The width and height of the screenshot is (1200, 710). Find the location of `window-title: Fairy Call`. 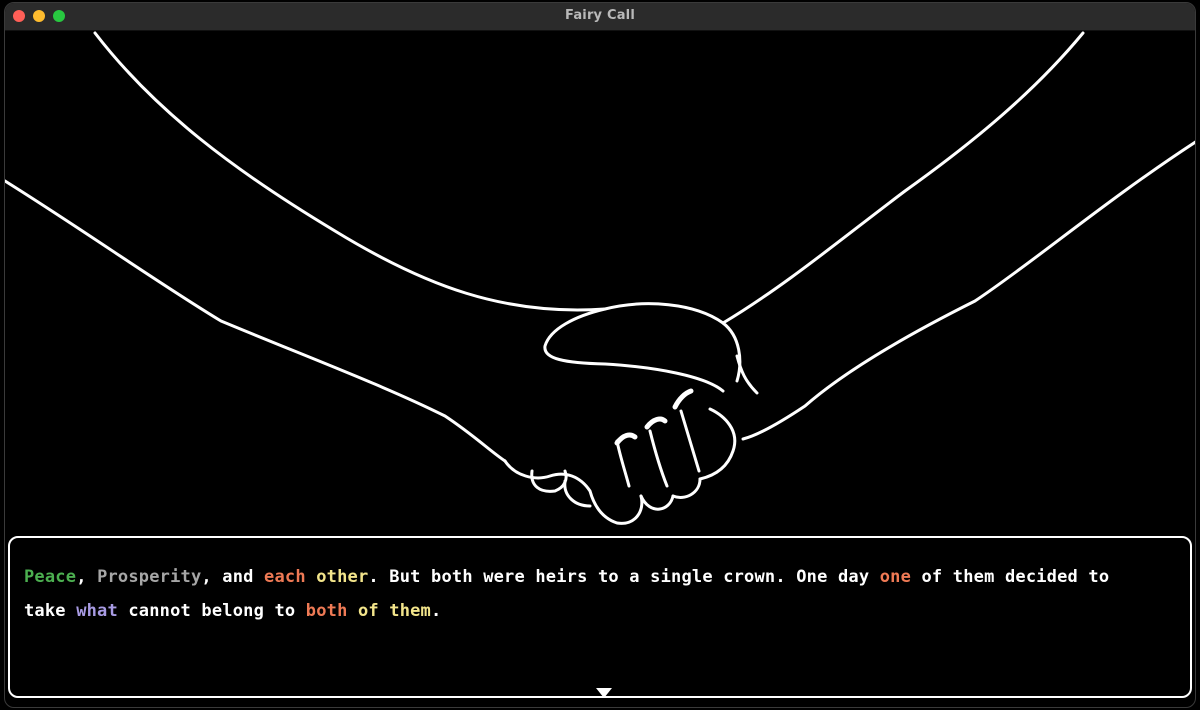

window-title: Fairy Call is located at coordinates (600, 15).